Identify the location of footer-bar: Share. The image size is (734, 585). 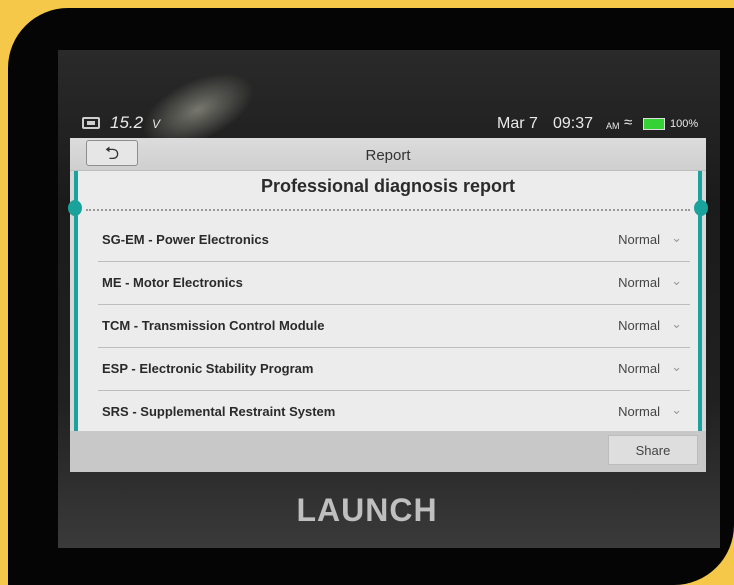
(388, 451).